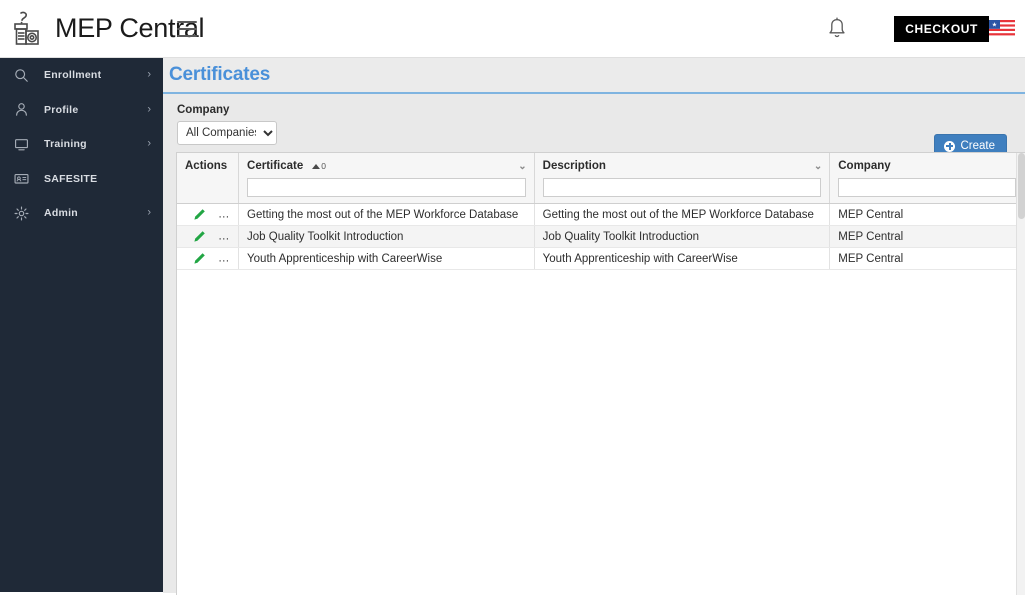 The width and height of the screenshot is (1025, 595). I want to click on company-select: All Companies, so click(227, 133).